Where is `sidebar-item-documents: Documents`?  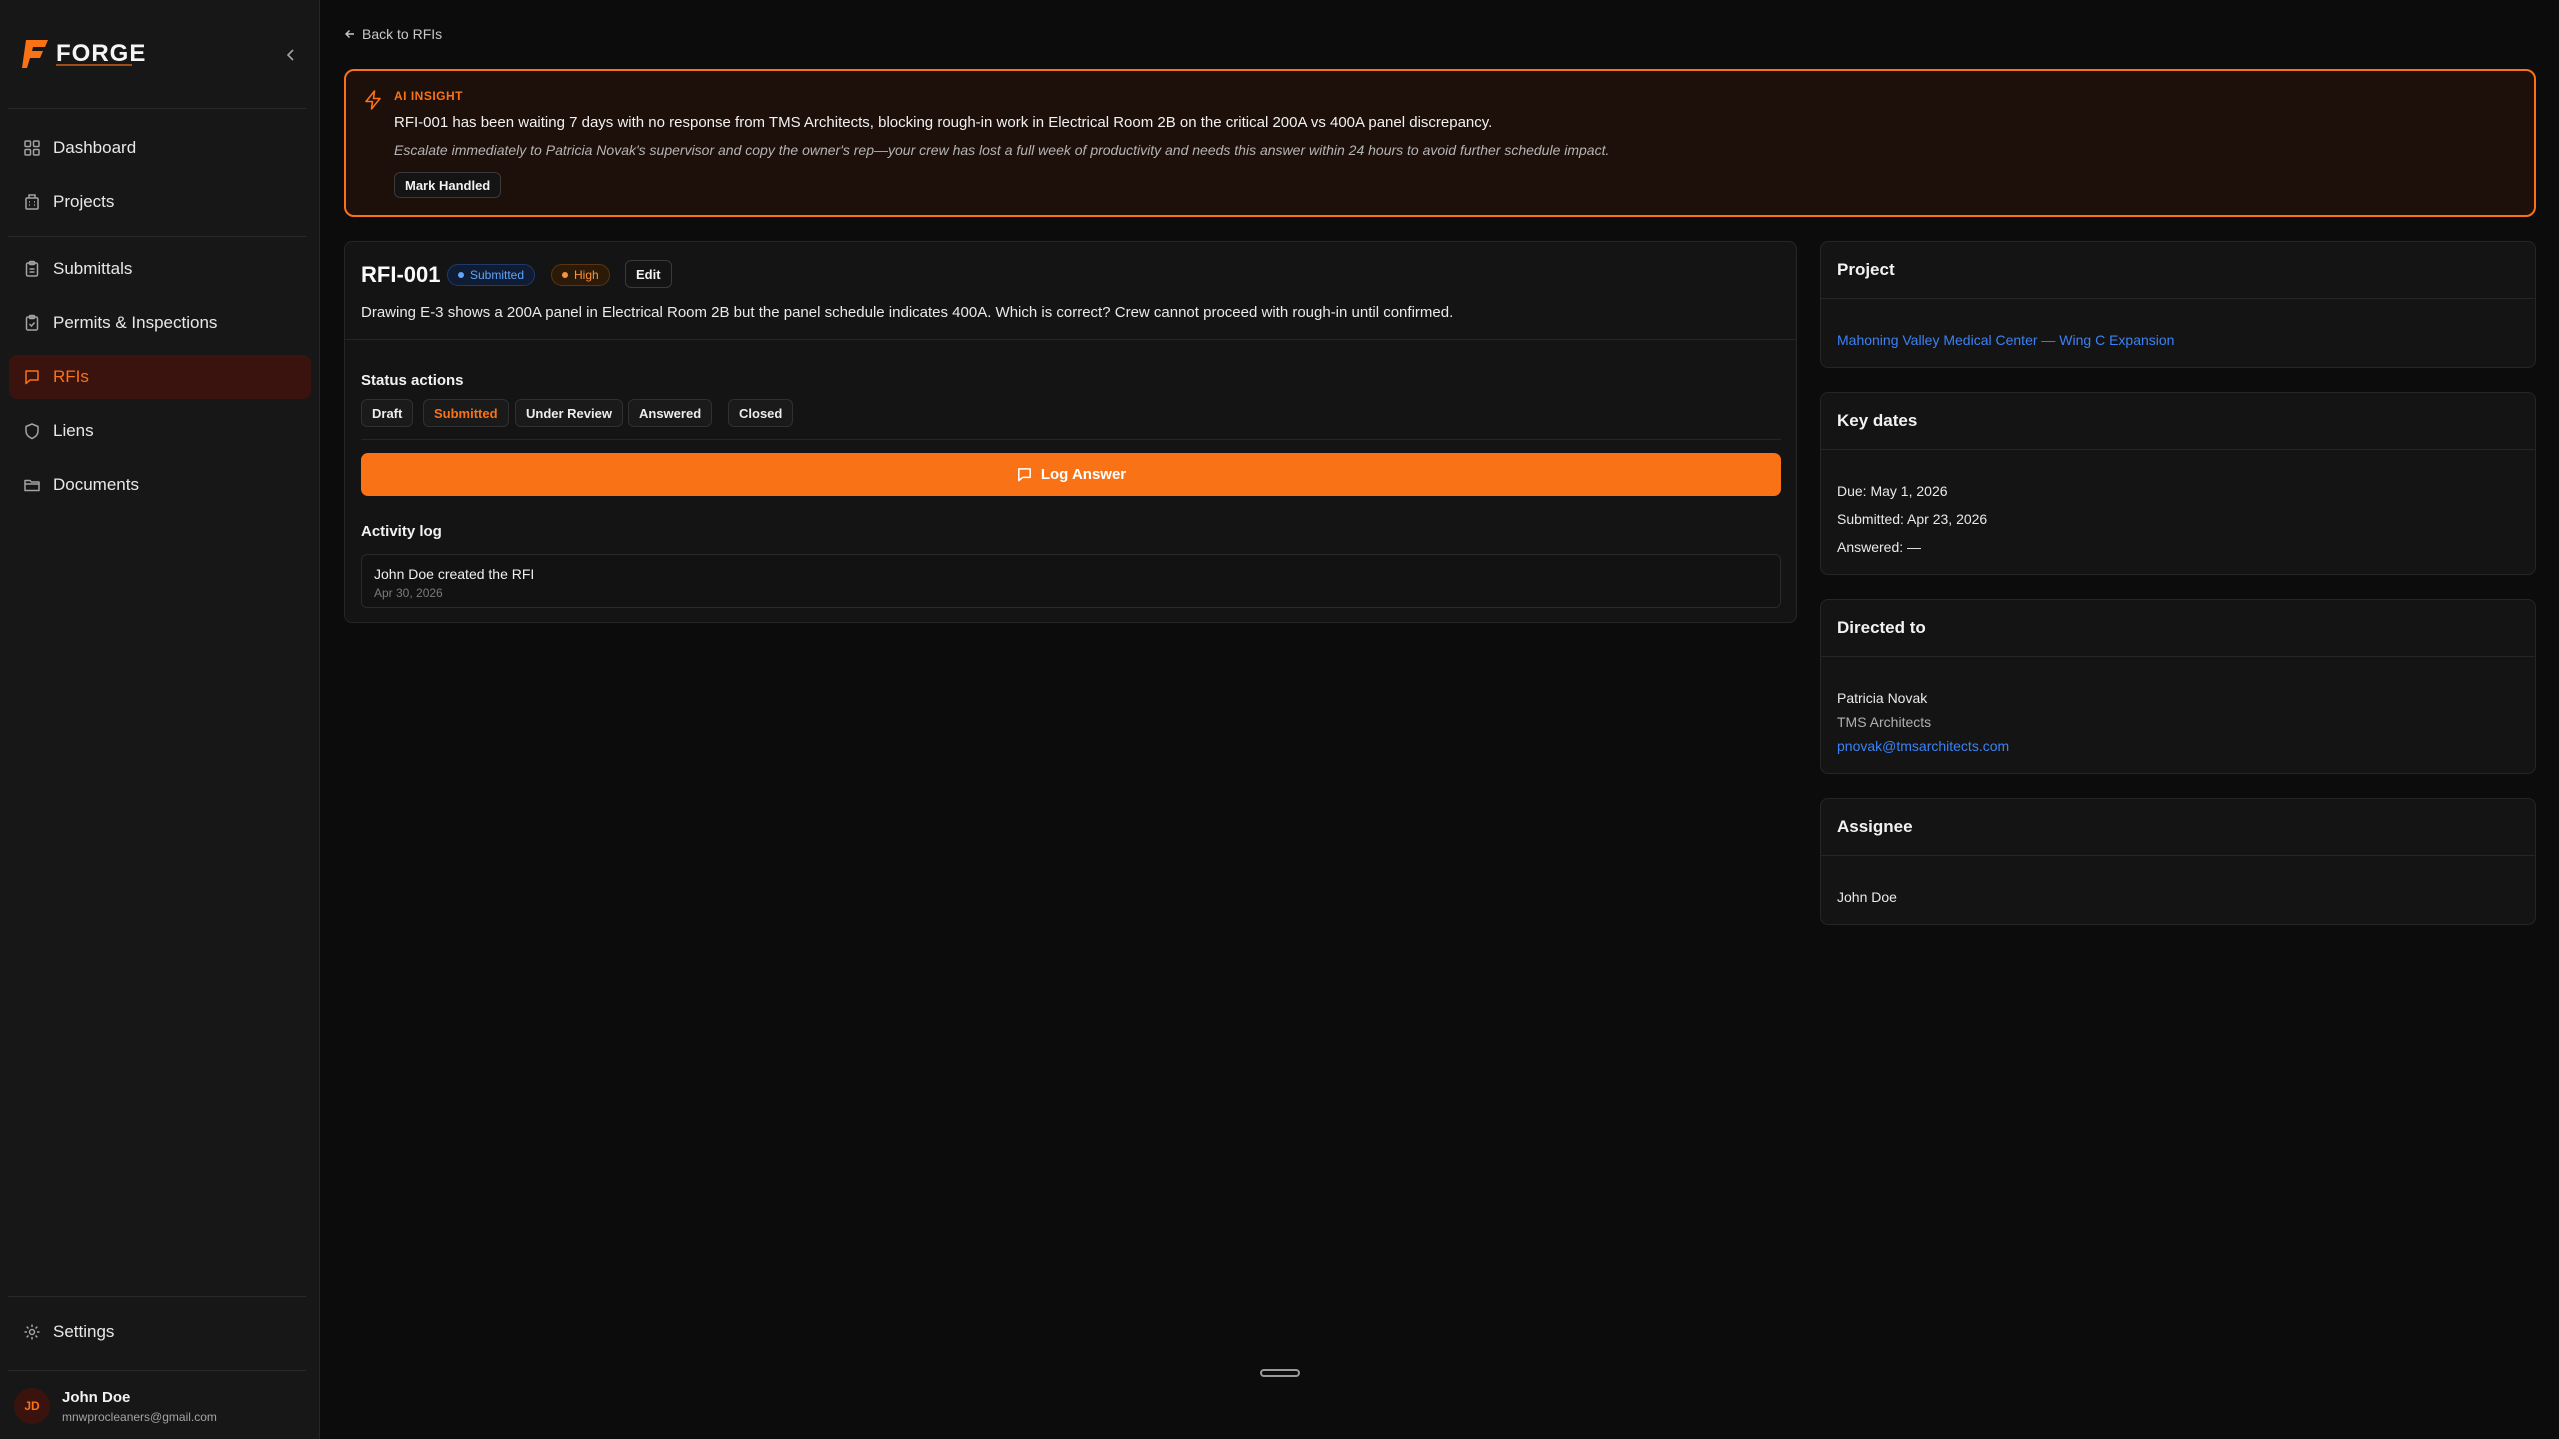
sidebar-item-documents: Documents is located at coordinates (160, 485).